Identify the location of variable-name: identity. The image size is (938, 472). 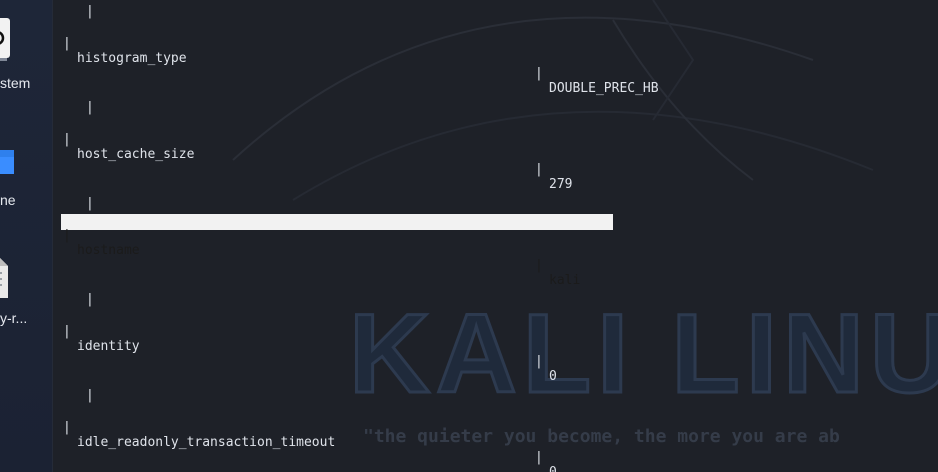
(108, 346).